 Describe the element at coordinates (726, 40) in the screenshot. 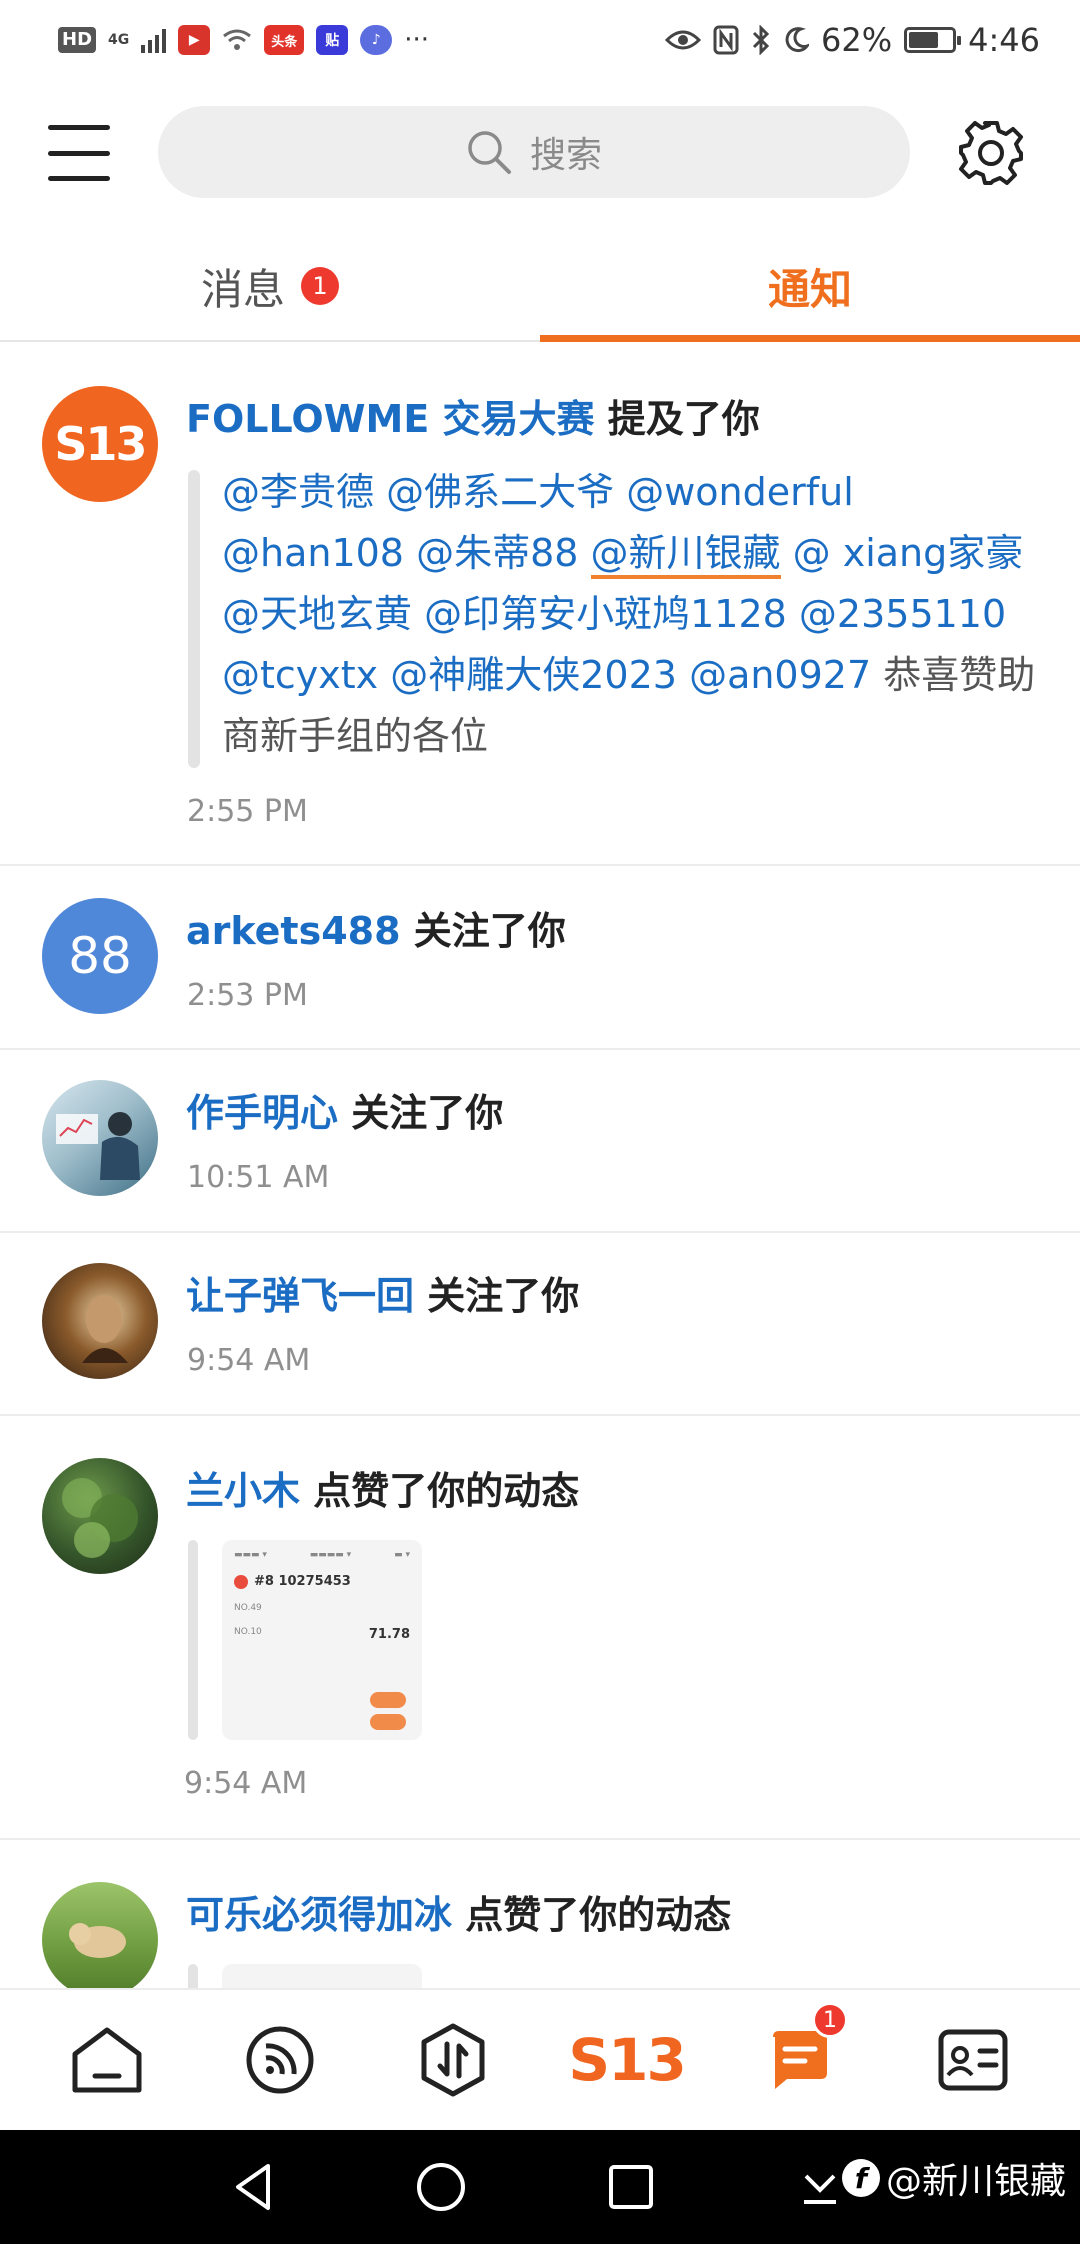

I see `nfc-icon` at that location.